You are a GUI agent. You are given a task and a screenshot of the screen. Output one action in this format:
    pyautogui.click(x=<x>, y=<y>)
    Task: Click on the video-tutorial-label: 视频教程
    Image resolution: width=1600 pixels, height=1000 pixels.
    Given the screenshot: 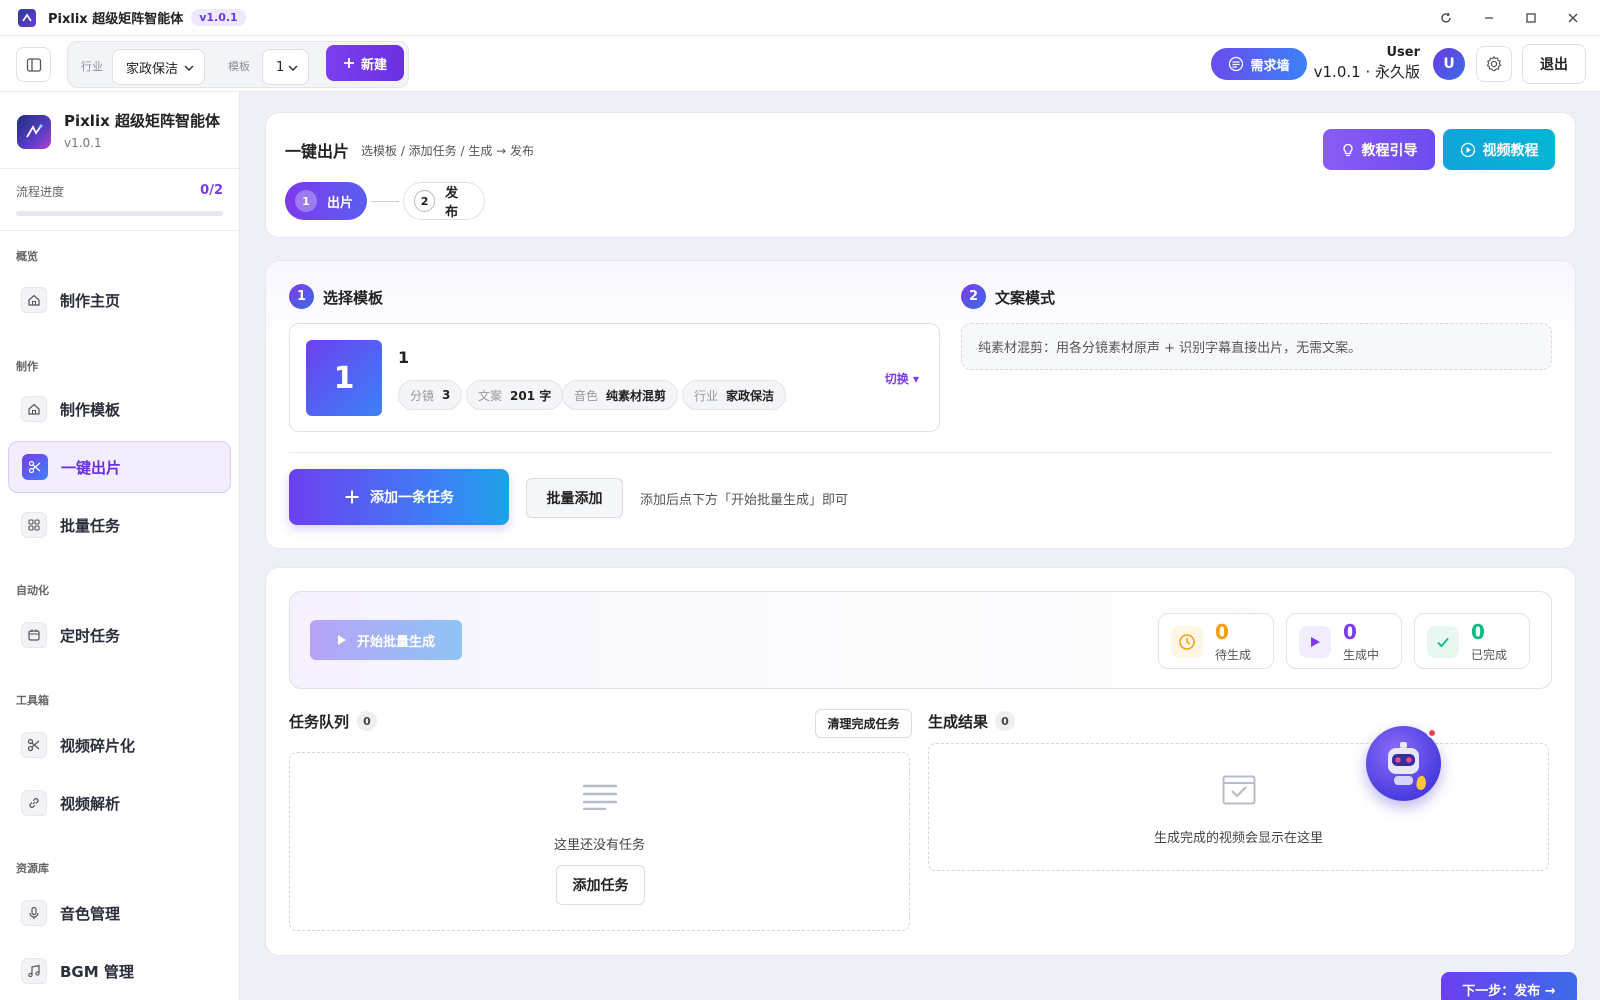 What is the action you would take?
    pyautogui.click(x=1510, y=150)
    